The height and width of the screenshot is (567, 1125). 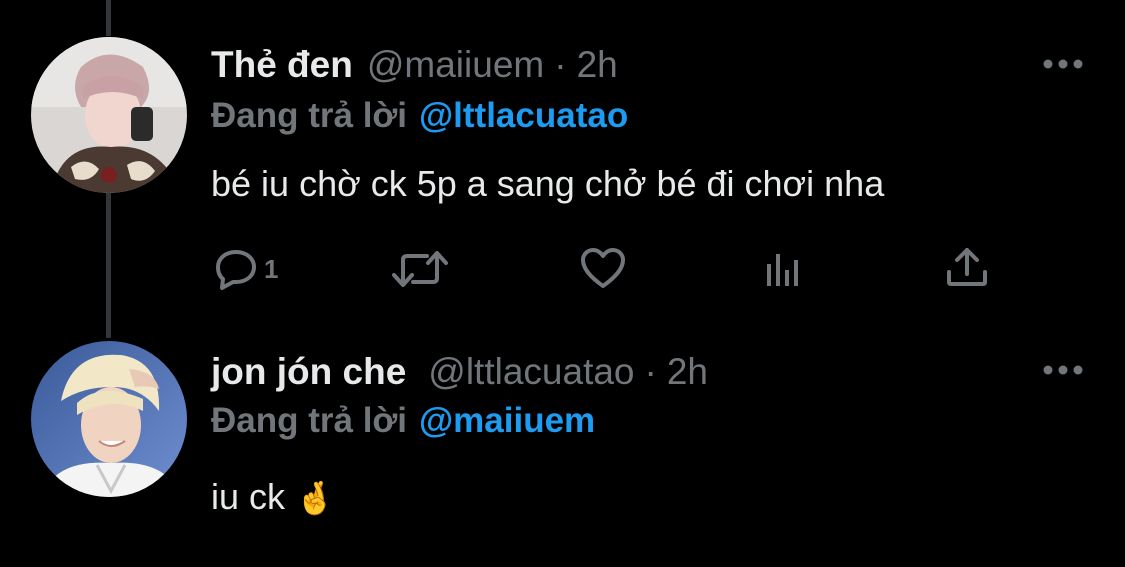 I want to click on reply-button: 1, so click(x=246, y=269).